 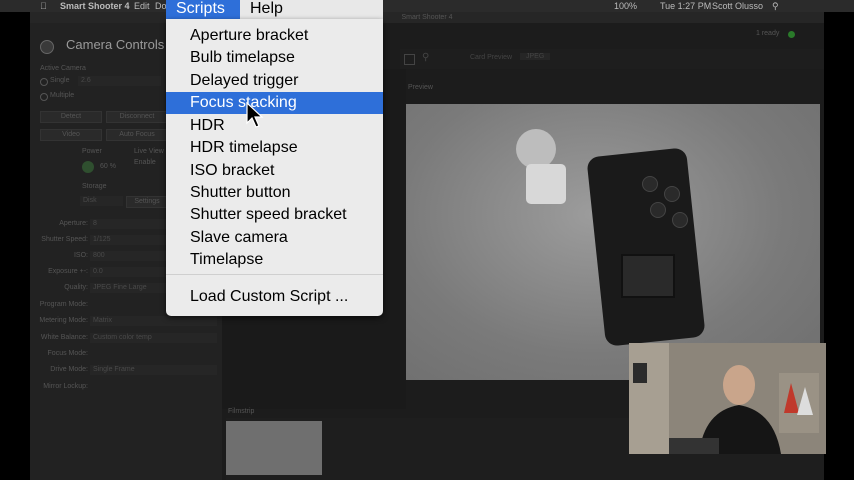 What do you see at coordinates (274, 58) in the screenshot?
I see `menu-item-bulb-timelapse: Bulb timelapse` at bounding box center [274, 58].